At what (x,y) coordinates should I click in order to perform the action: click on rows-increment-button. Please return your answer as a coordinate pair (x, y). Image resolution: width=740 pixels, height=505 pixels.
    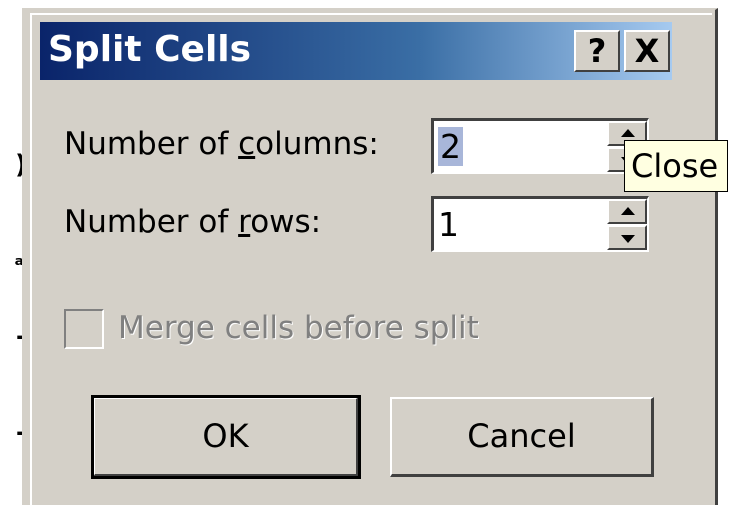
    Looking at the image, I should click on (627, 211).